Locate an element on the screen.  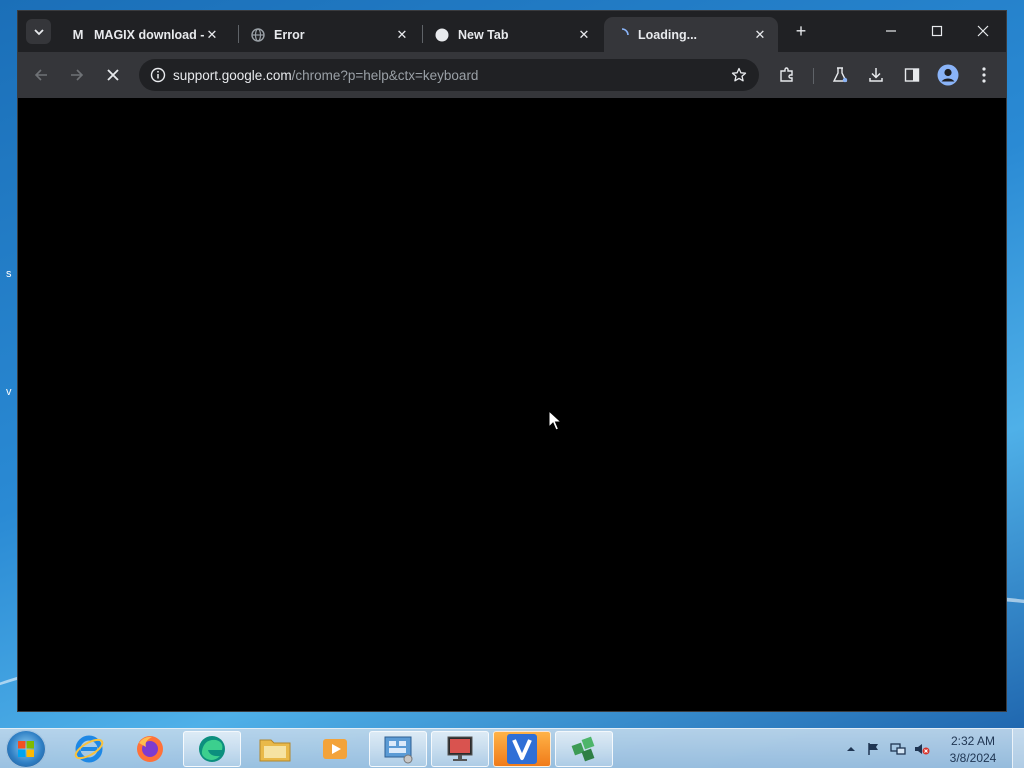
network-status-icon is located at coordinates (898, 749).